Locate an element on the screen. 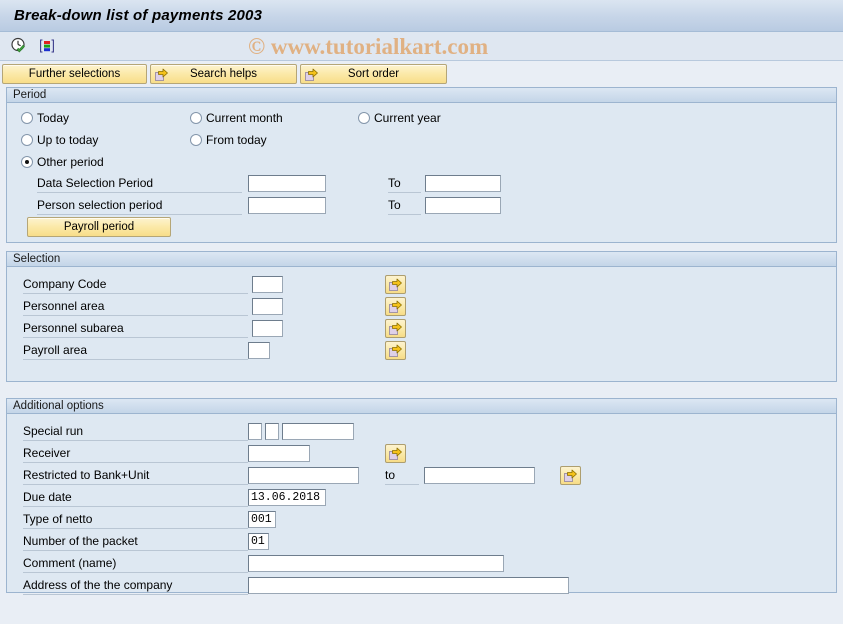  search-helps-button: Search helps is located at coordinates (223, 74).